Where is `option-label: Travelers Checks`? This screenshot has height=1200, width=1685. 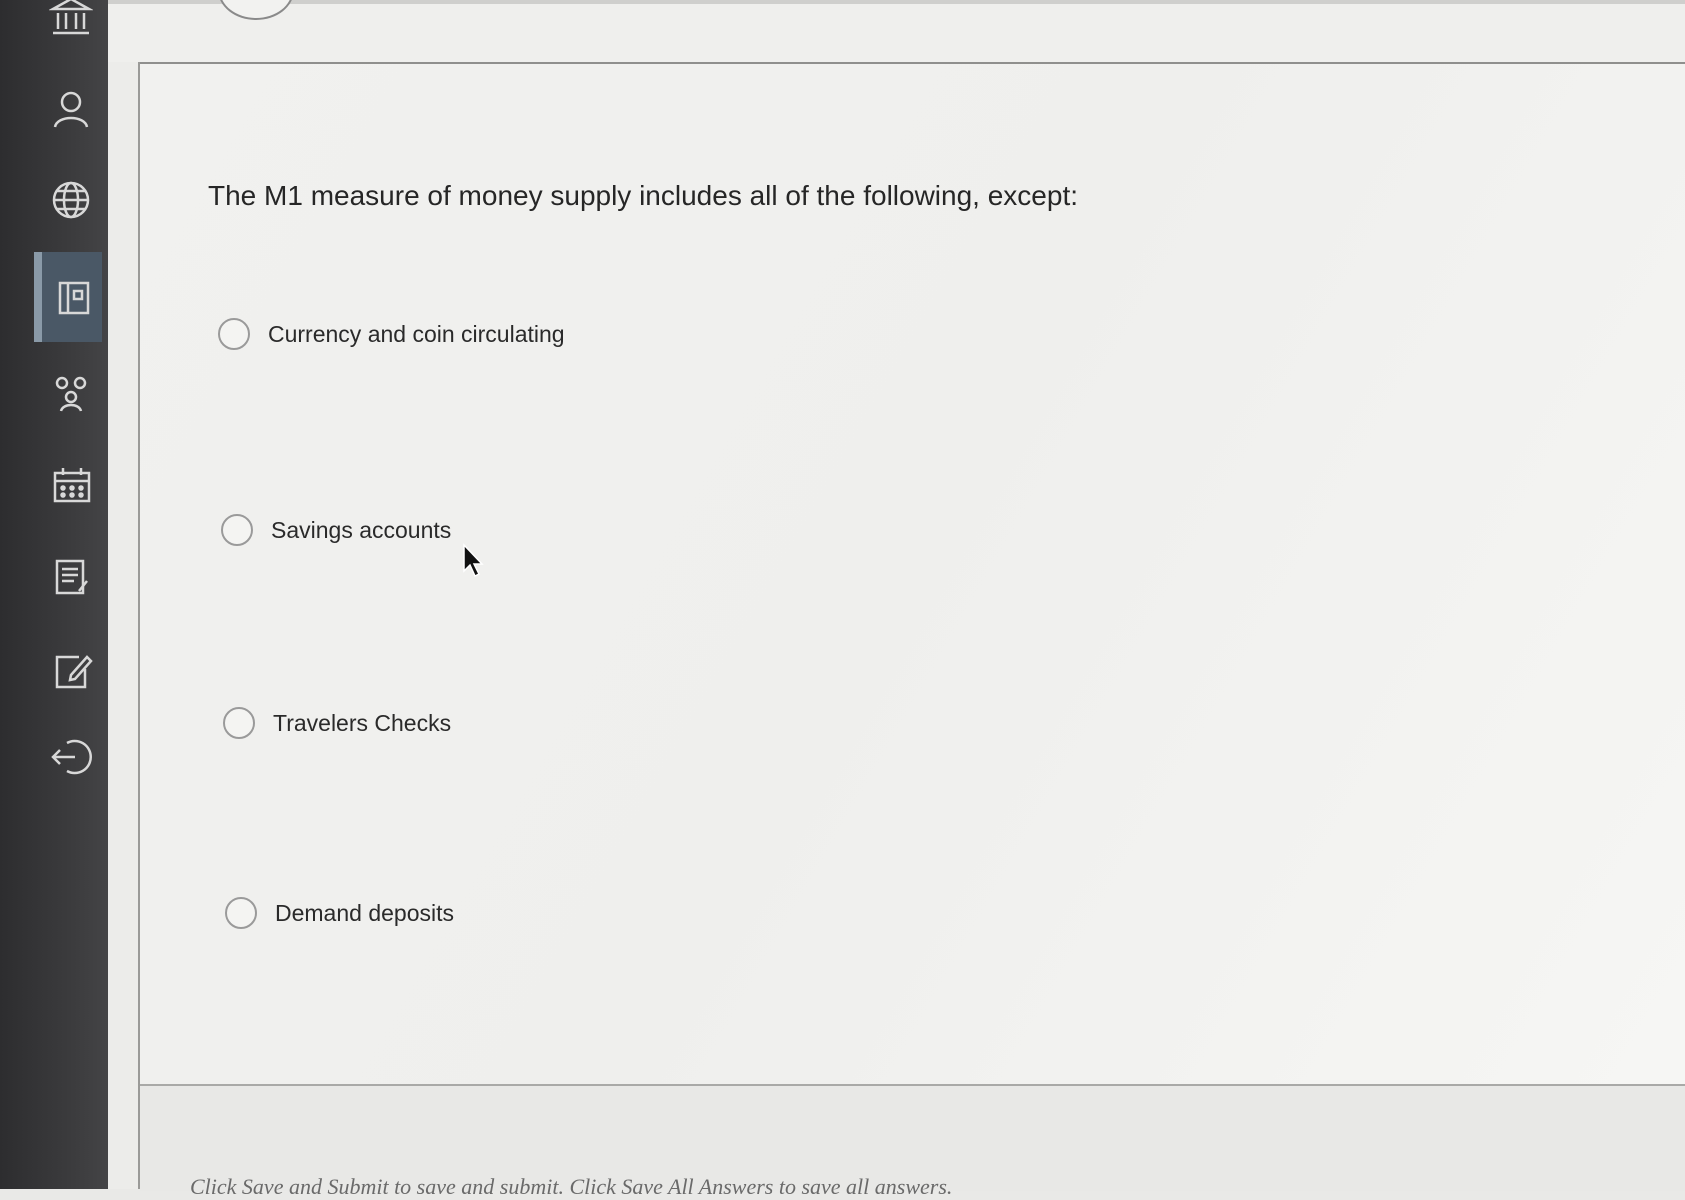 option-label: Travelers Checks is located at coordinates (362, 722).